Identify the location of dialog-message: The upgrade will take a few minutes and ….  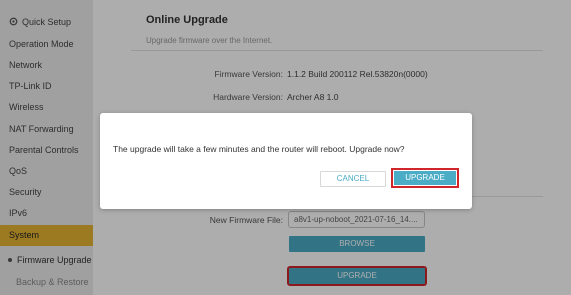
(259, 149).